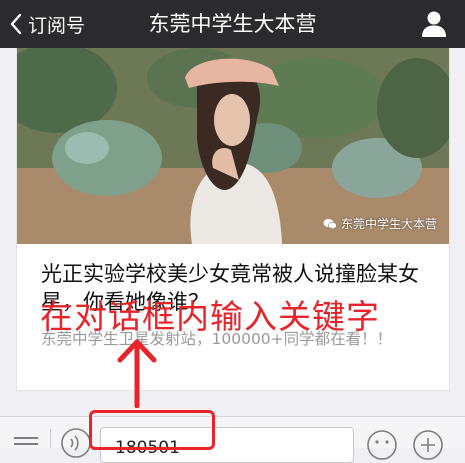 The height and width of the screenshot is (463, 465). What do you see at coordinates (16, 24) in the screenshot?
I see `chevron-left-icon` at bounding box center [16, 24].